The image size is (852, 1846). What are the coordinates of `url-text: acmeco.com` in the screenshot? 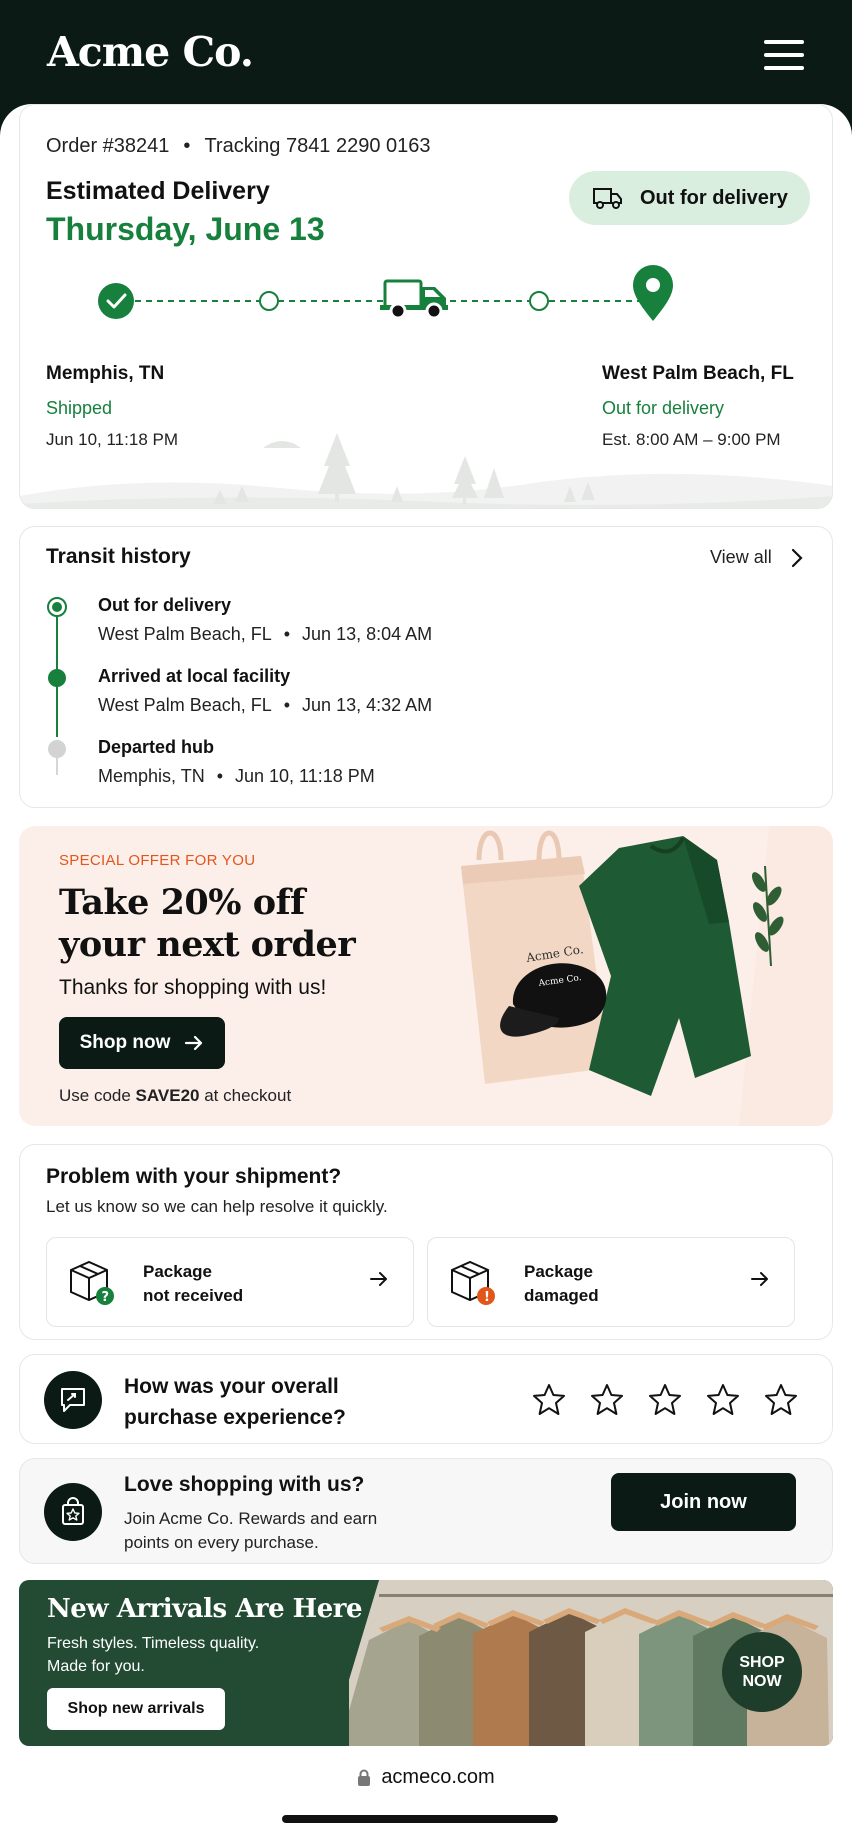 It's located at (438, 1777).